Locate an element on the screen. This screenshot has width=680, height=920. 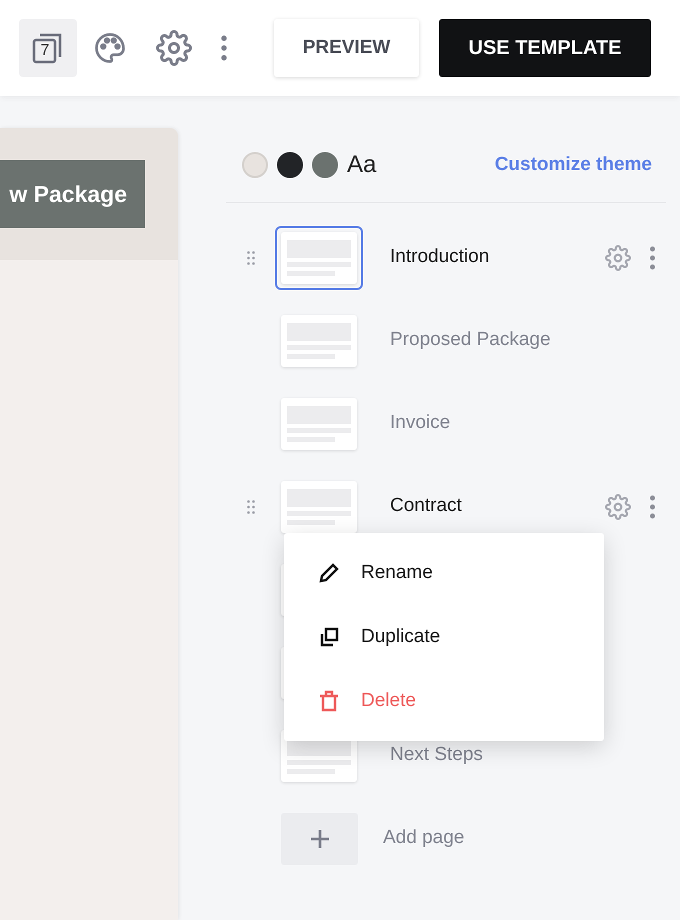
add-page-button is located at coordinates (319, 838).